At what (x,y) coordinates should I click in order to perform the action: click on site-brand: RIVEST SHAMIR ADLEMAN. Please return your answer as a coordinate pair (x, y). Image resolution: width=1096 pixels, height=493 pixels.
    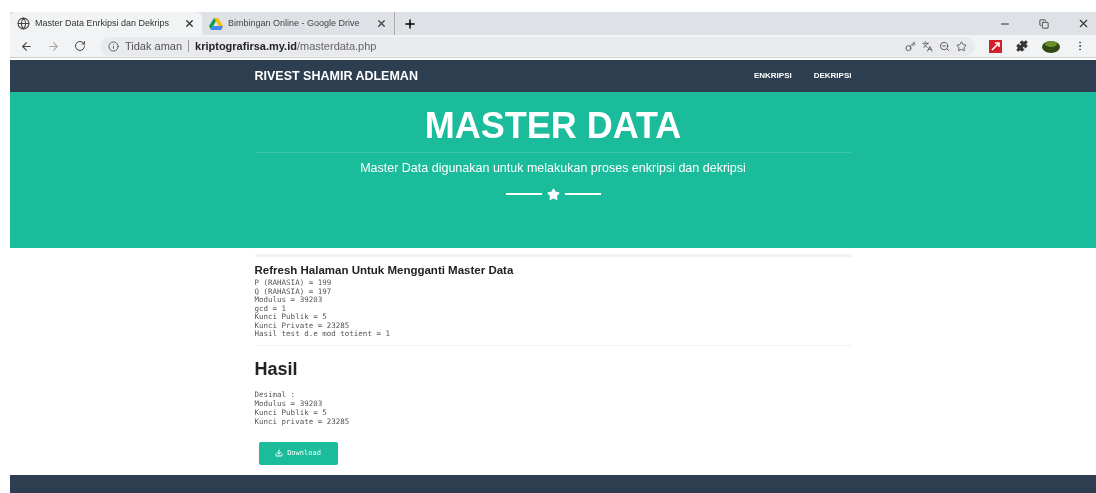
    Looking at the image, I should click on (336, 76).